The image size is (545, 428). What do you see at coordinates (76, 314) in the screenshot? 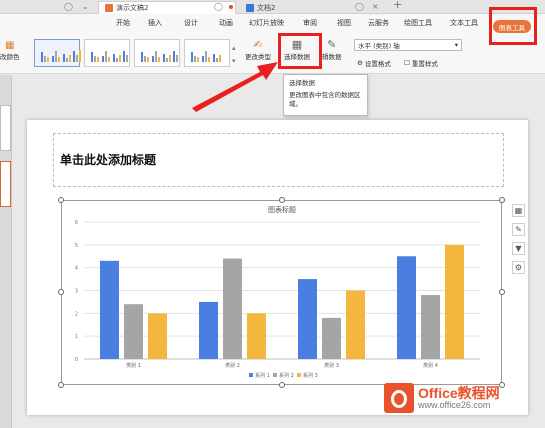
I see `y-tick-label: 2` at bounding box center [76, 314].